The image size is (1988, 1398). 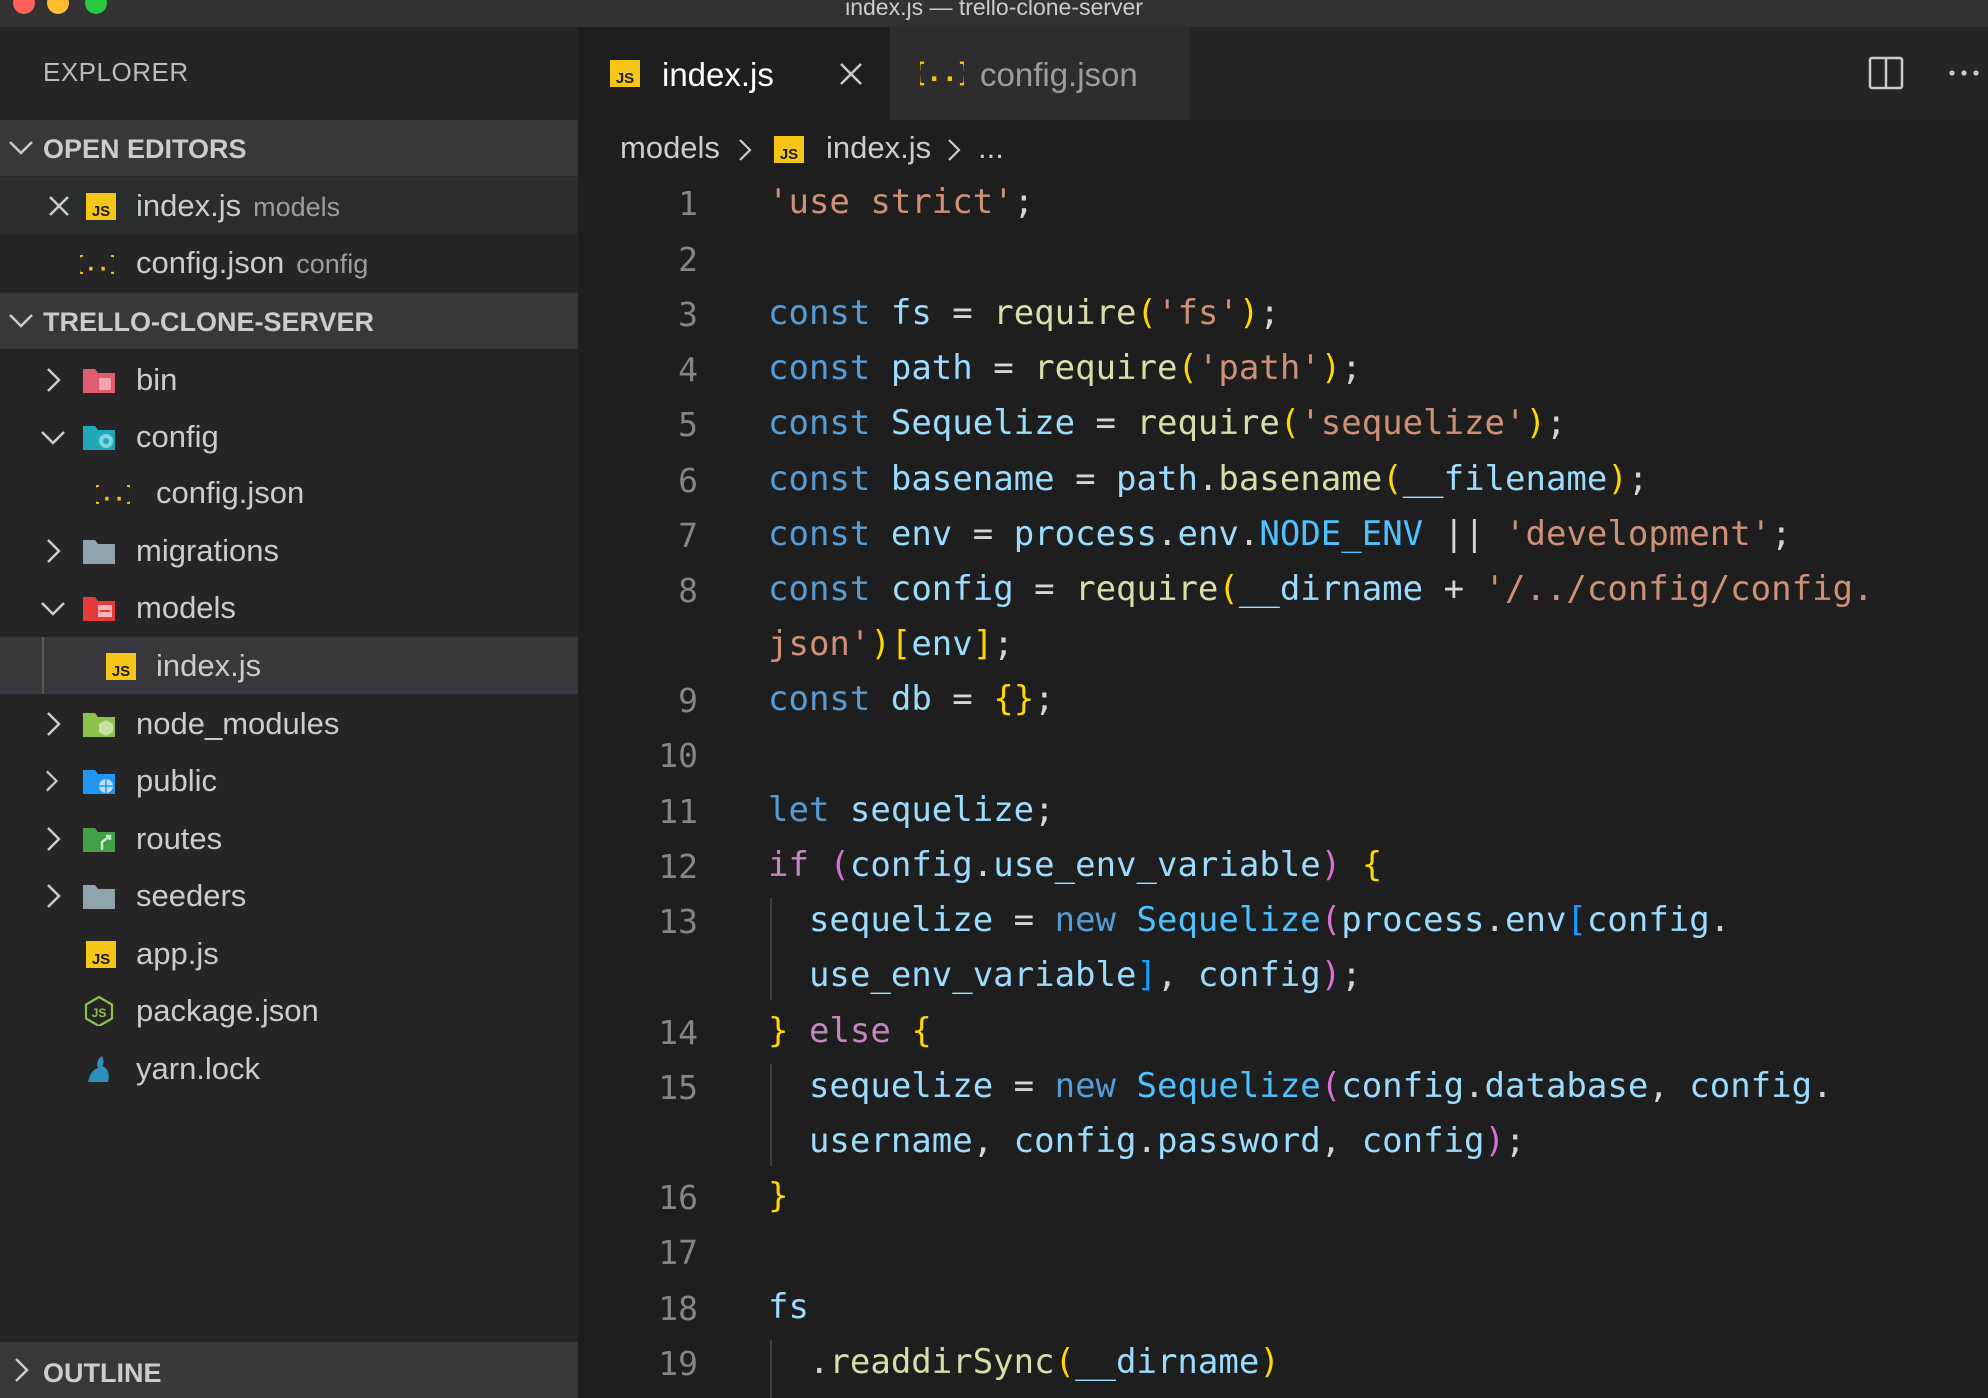 I want to click on yarn-icon, so click(x=98, y=1069).